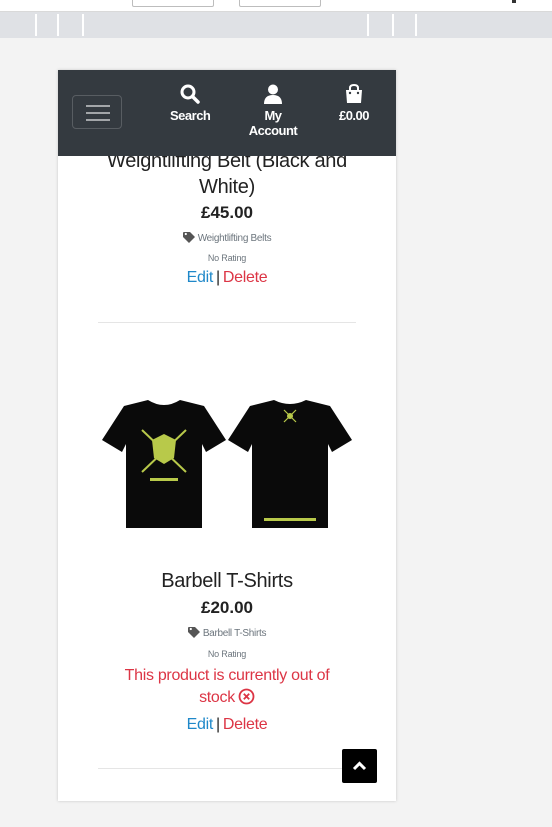 The height and width of the screenshot is (827, 552). I want to click on category-label: Barbell T-Shirts, so click(234, 633).